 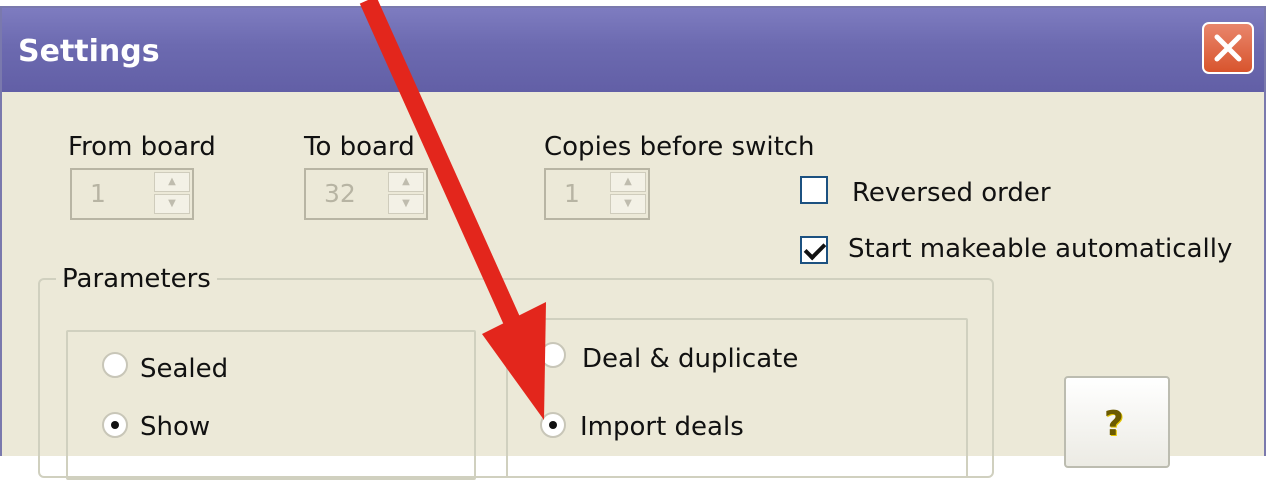 What do you see at coordinates (340, 193) in the screenshot?
I see `to-board-value: 32` at bounding box center [340, 193].